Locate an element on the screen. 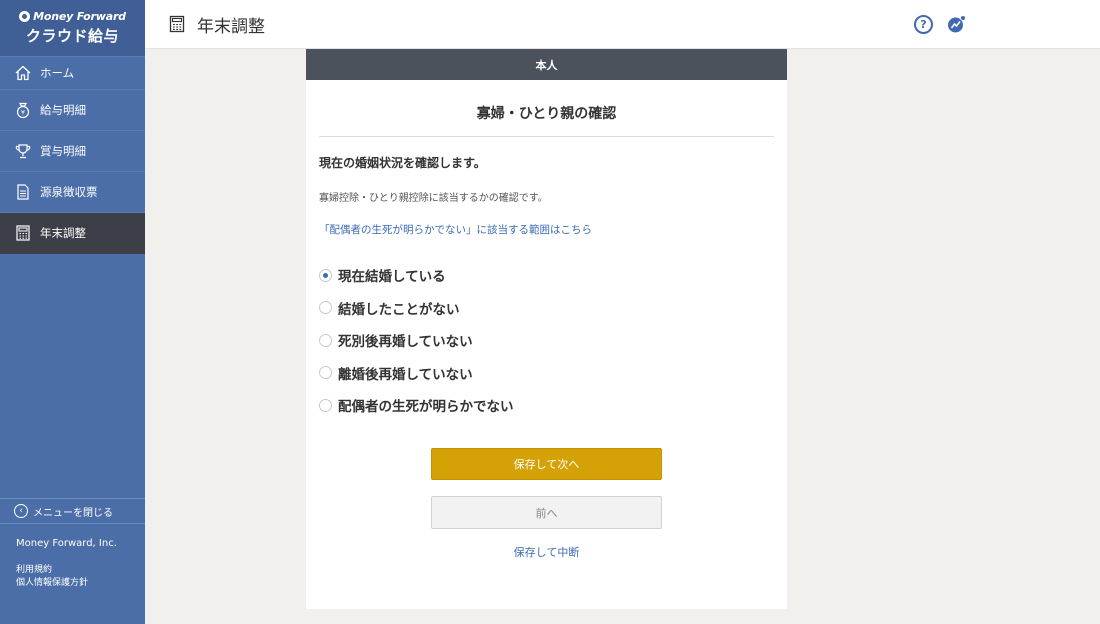  description-text: 寡婦控除・ひとり親控除に該当するかの確認です。 is located at coordinates (433, 198).